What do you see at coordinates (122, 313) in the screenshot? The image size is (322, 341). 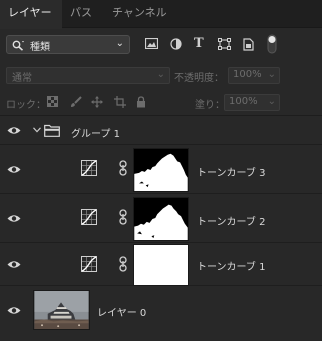 I see `layer-name: レイヤー 0` at bounding box center [122, 313].